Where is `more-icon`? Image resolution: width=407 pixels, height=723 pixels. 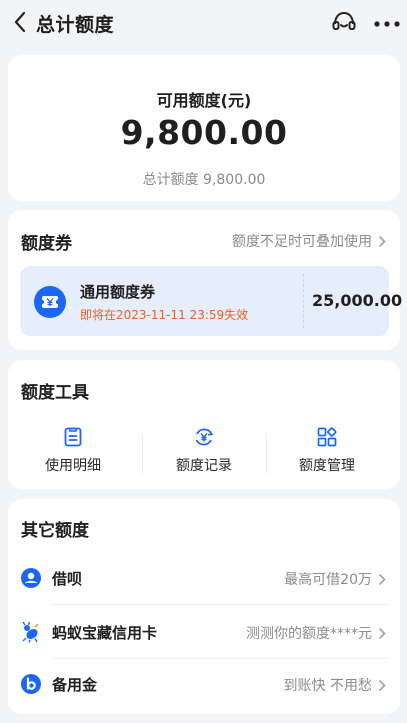 more-icon is located at coordinates (387, 24).